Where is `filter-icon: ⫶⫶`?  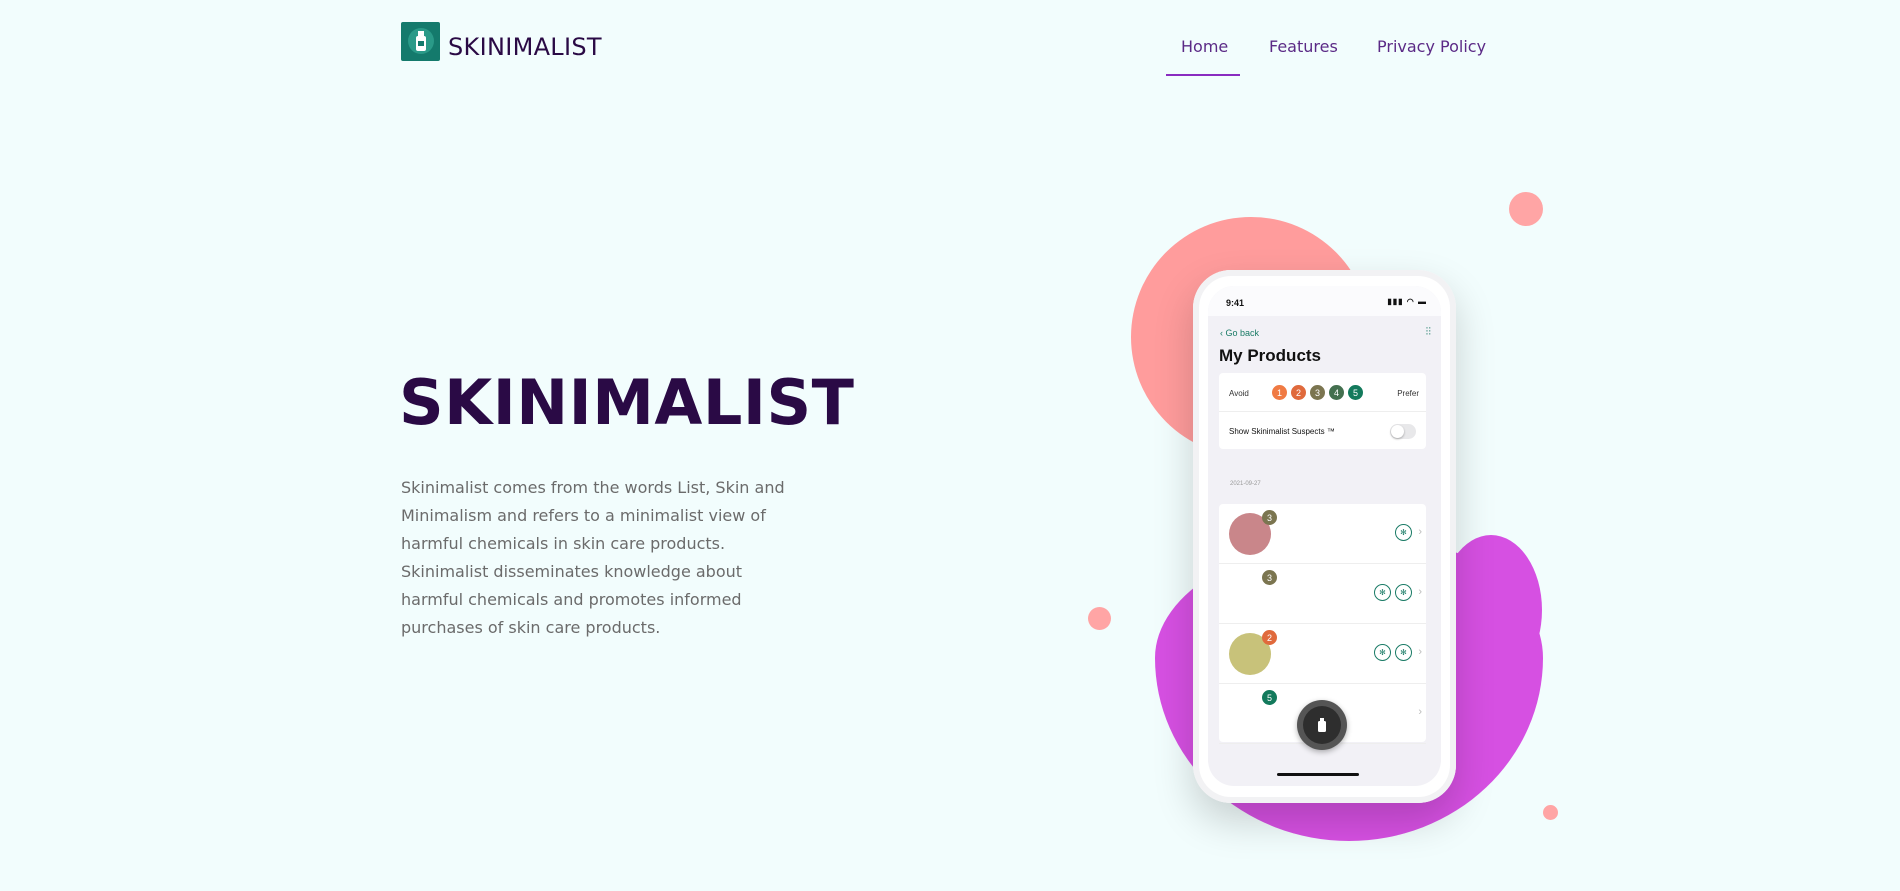
filter-icon: ⫶⫶ is located at coordinates (1429, 332).